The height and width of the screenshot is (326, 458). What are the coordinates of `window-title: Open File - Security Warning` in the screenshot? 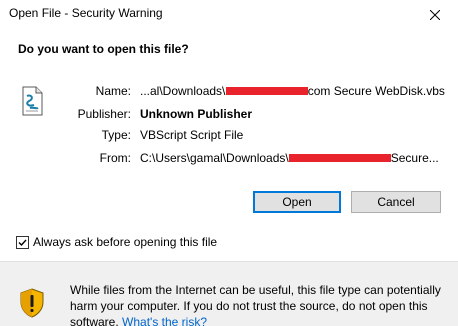 It's located at (86, 13).